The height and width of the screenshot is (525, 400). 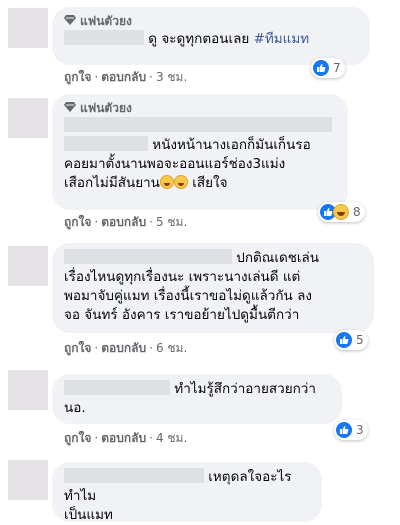 I want to click on reaction-count: 8, so click(x=357, y=212).